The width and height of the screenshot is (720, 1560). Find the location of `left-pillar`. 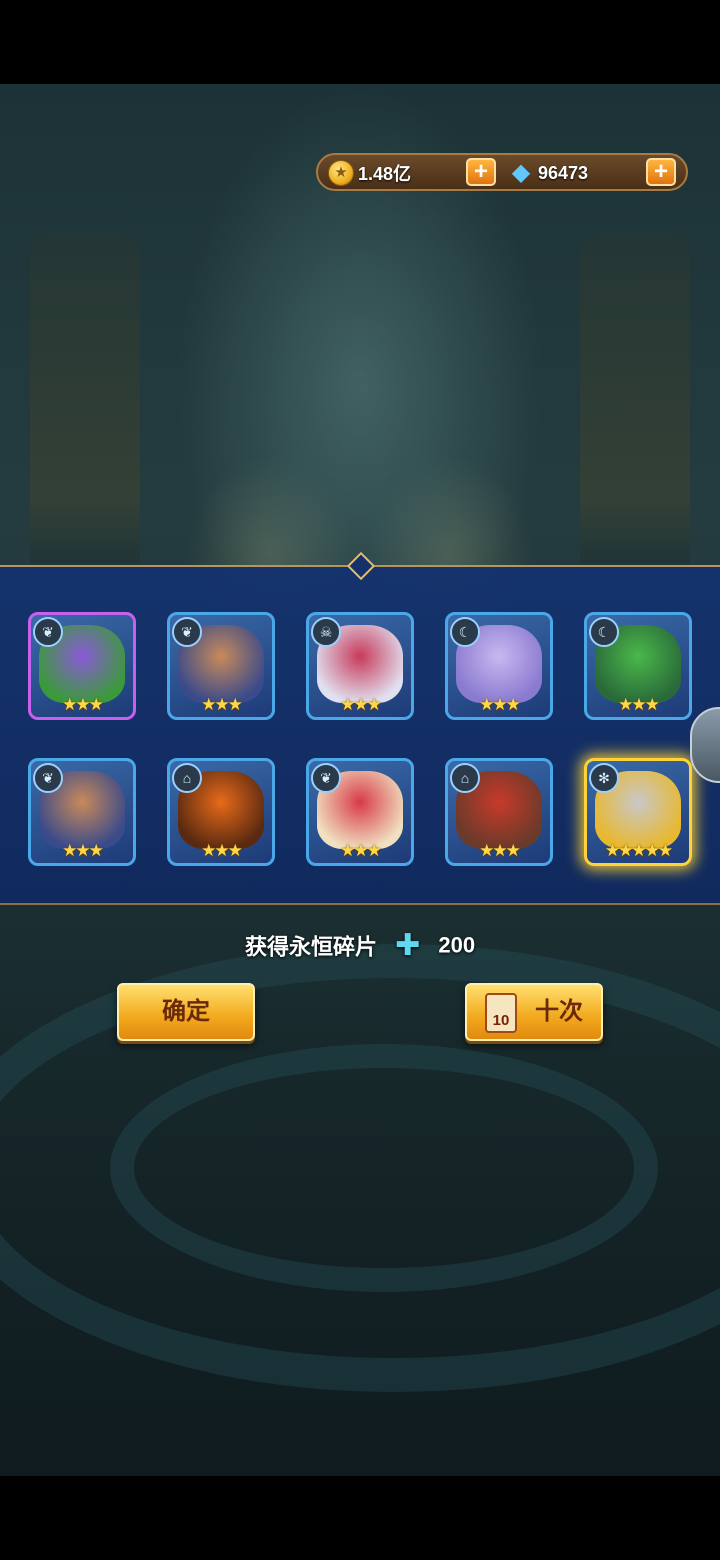

left-pillar is located at coordinates (85, 399).